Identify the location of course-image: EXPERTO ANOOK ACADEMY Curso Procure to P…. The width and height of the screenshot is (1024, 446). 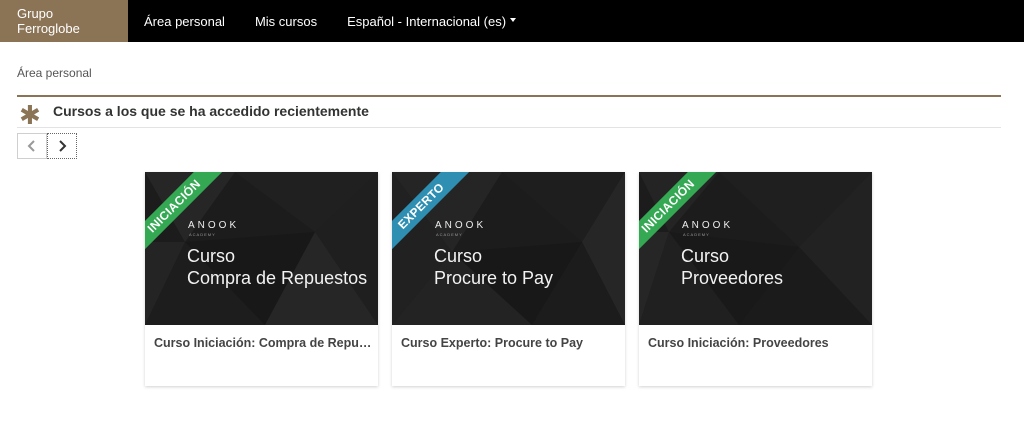
(508, 248).